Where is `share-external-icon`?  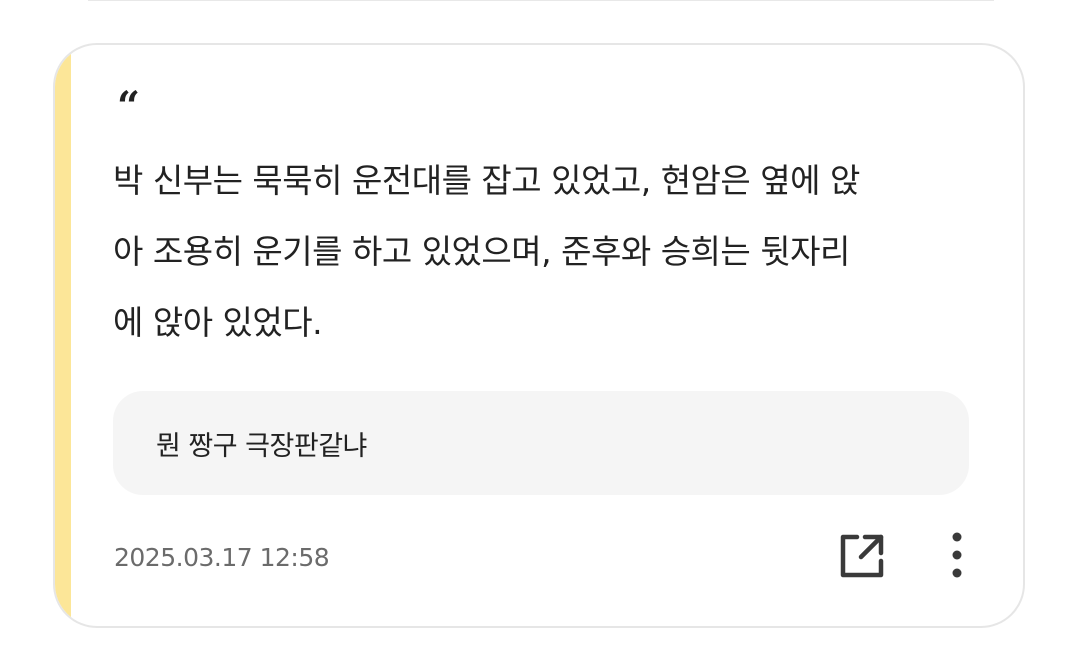 share-external-icon is located at coordinates (862, 556).